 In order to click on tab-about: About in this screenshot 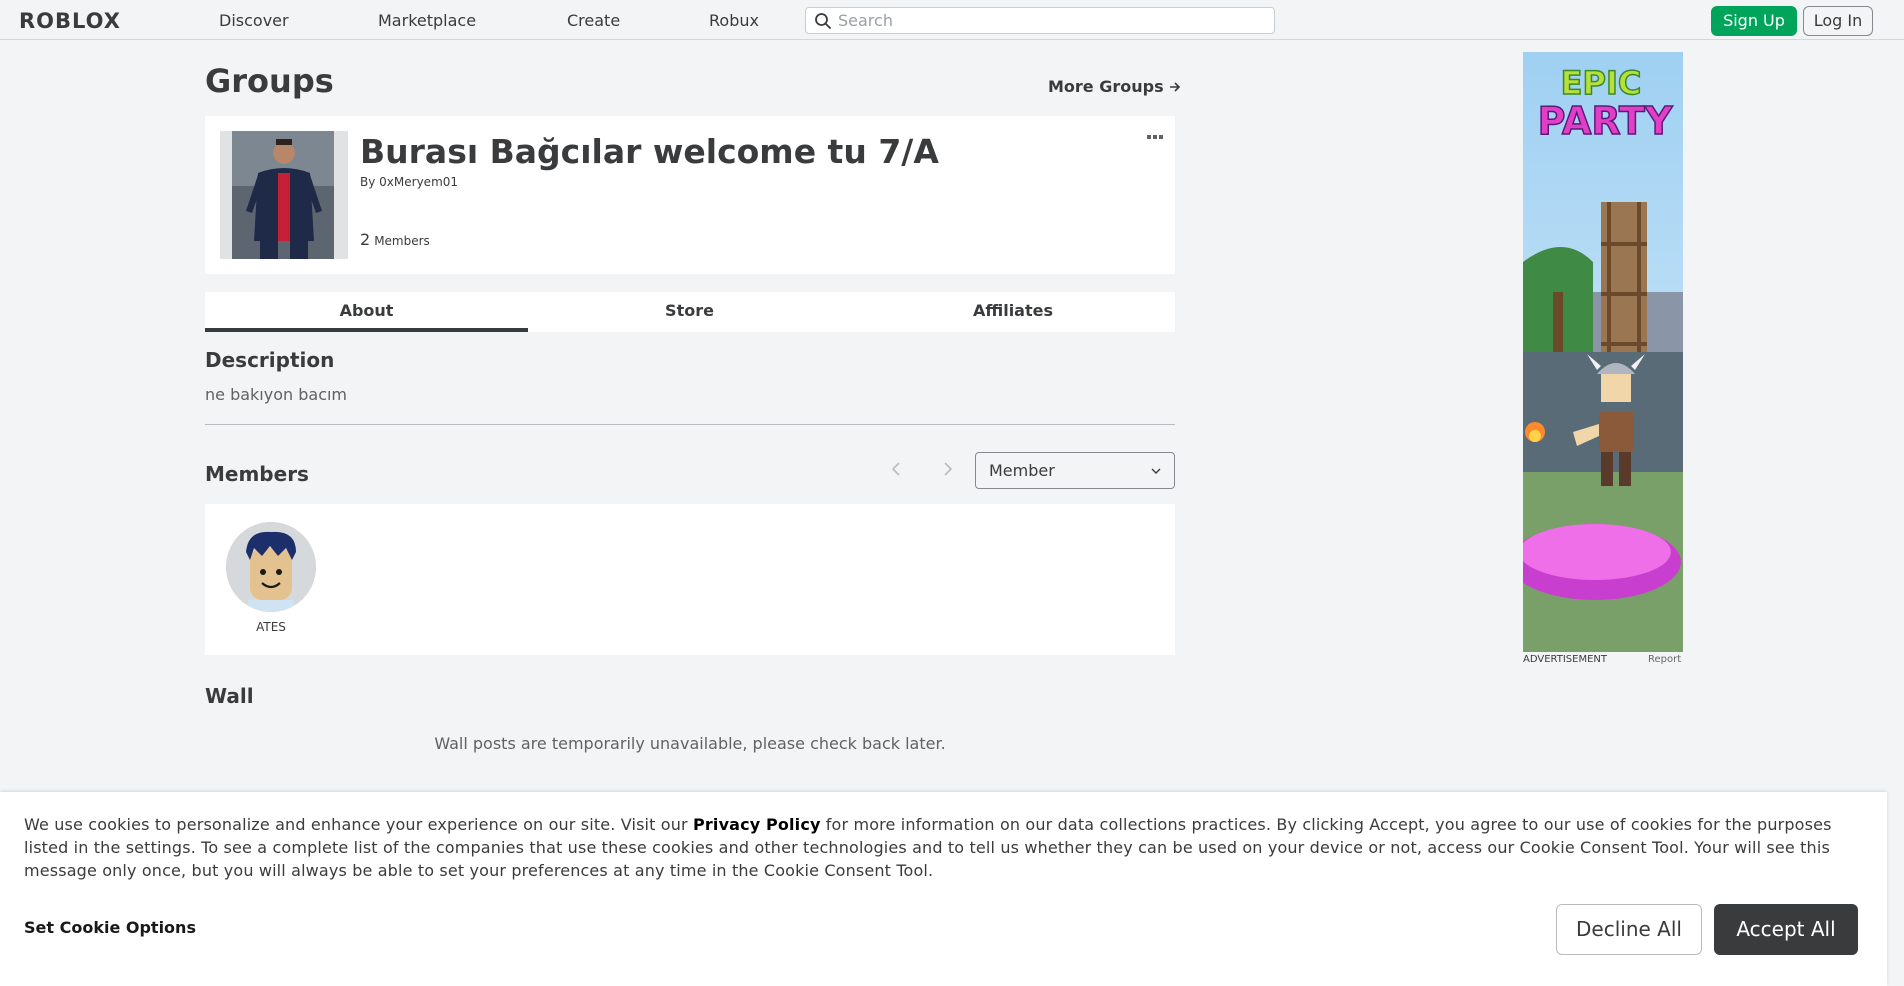, I will do `click(366, 312)`.